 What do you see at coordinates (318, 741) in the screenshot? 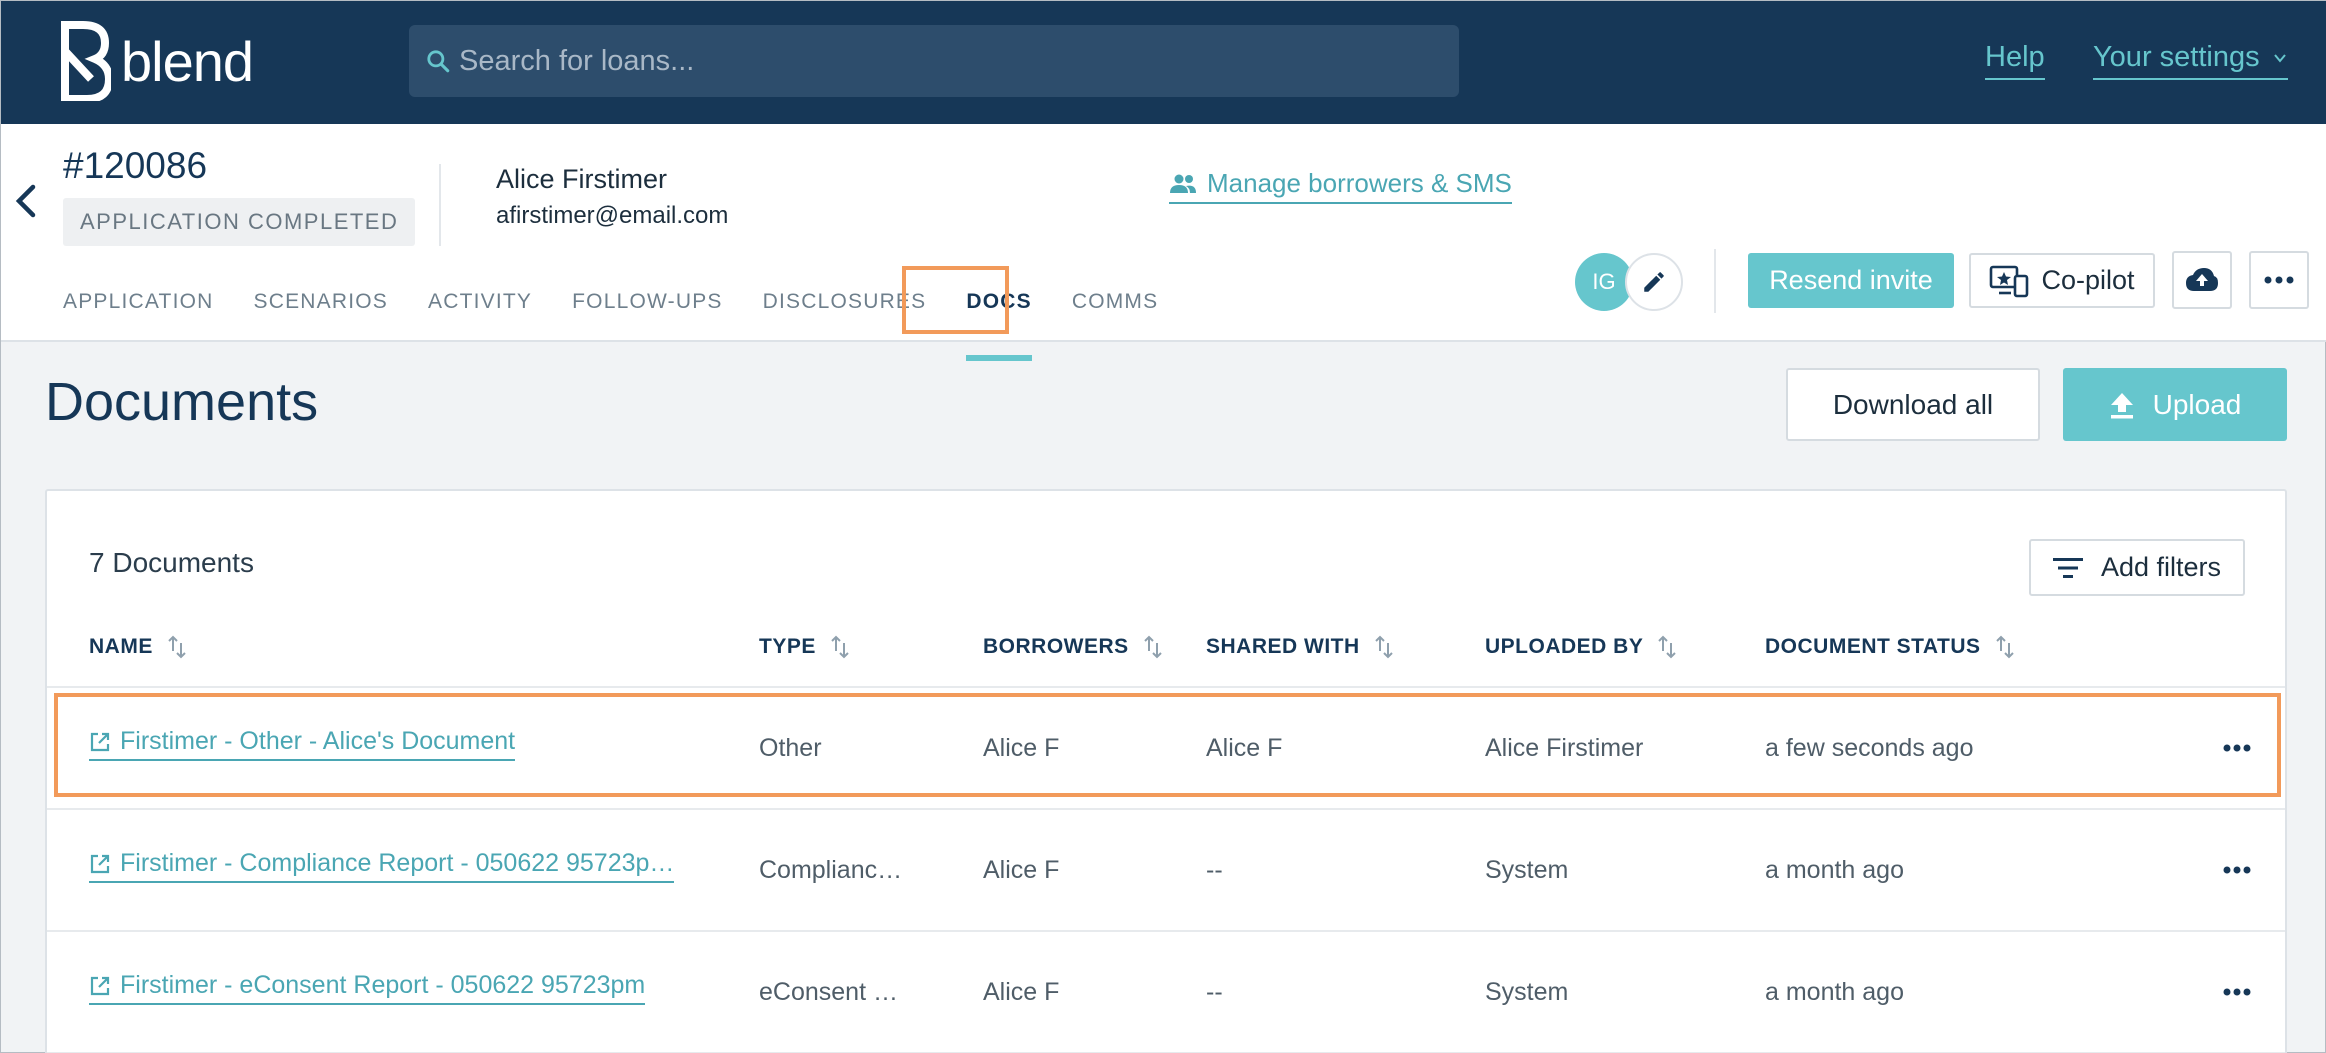
I see `document-name: Firstimer - Other - Alice's Document` at bounding box center [318, 741].